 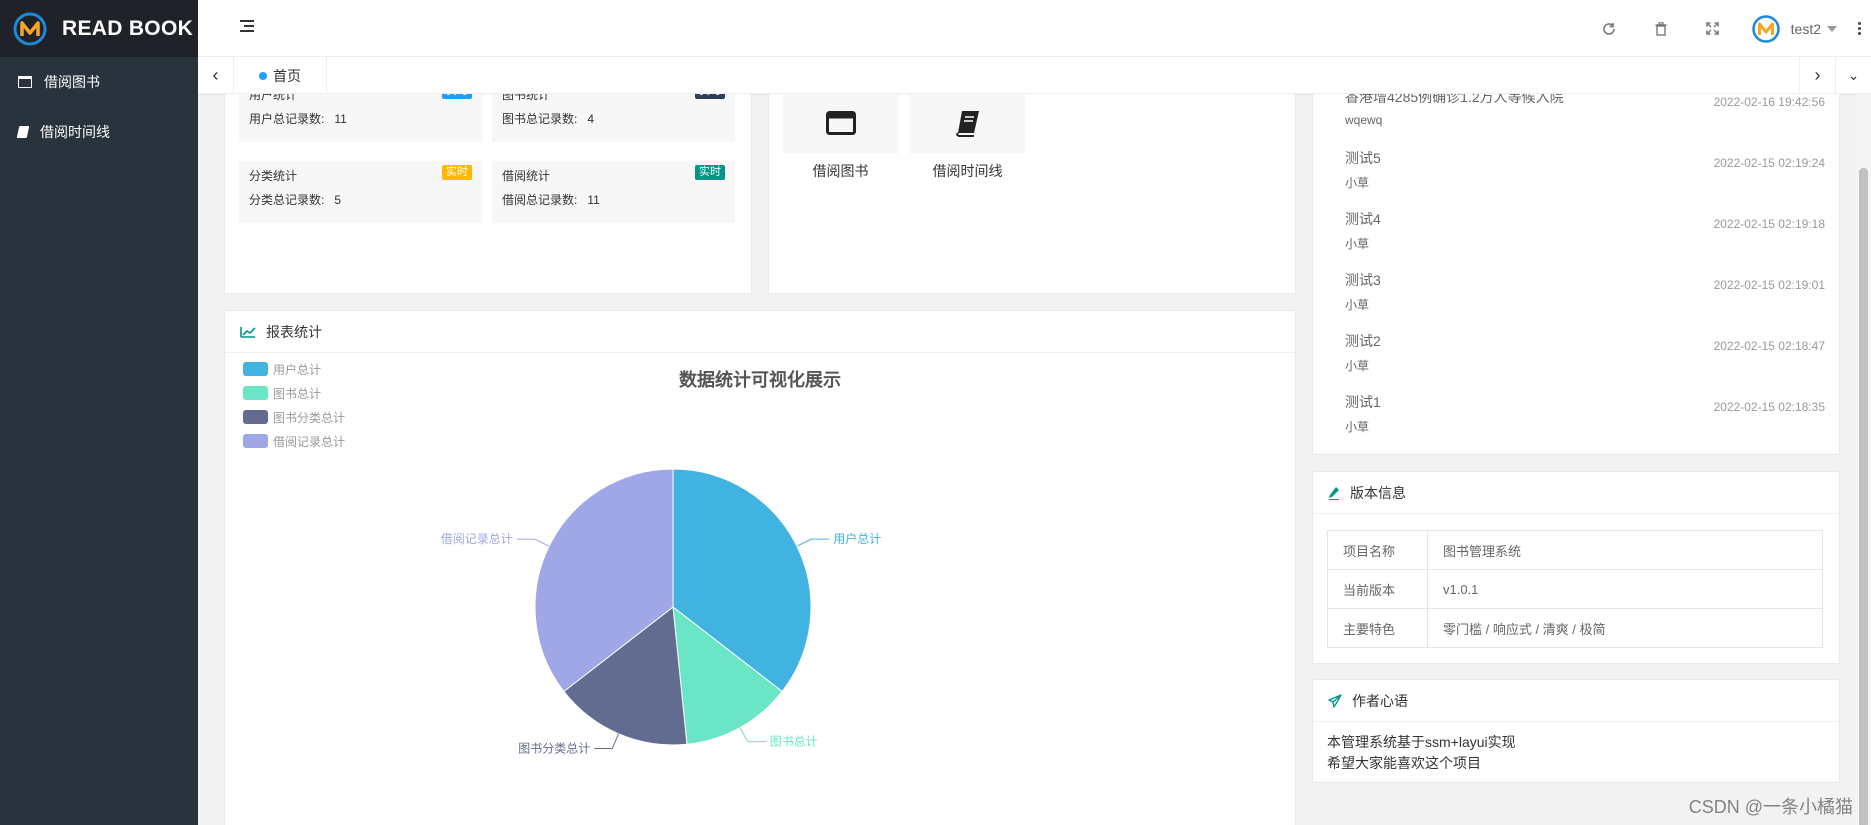 I want to click on tab-home: 首页, so click(x=280, y=75).